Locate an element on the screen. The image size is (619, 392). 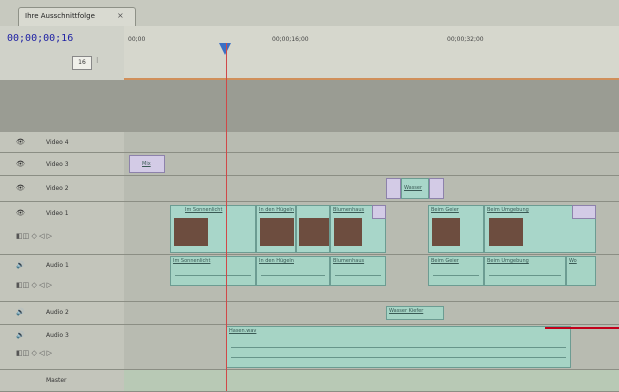
track-header-audio-1: 🔊 Audio 1 ◧◫ ◇ ◁ ▷ is located at coordinates (62, 278).